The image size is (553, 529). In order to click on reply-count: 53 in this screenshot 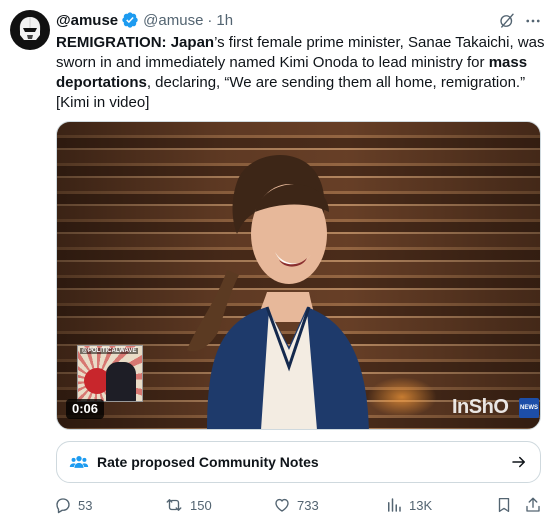, I will do `click(85, 505)`.